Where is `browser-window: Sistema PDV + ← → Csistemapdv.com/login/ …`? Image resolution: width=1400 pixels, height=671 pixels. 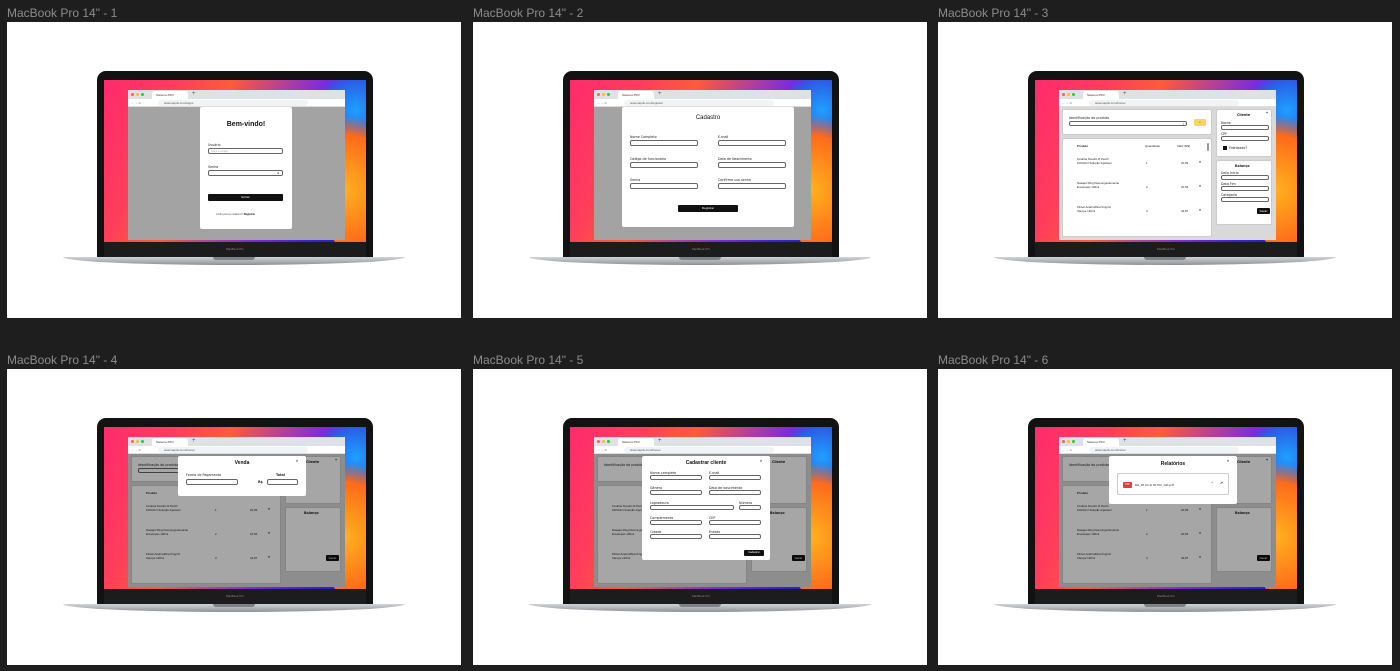
browser-window: Sistema PDV + ← → Csistemapdv.com/login/ … is located at coordinates (236, 165).